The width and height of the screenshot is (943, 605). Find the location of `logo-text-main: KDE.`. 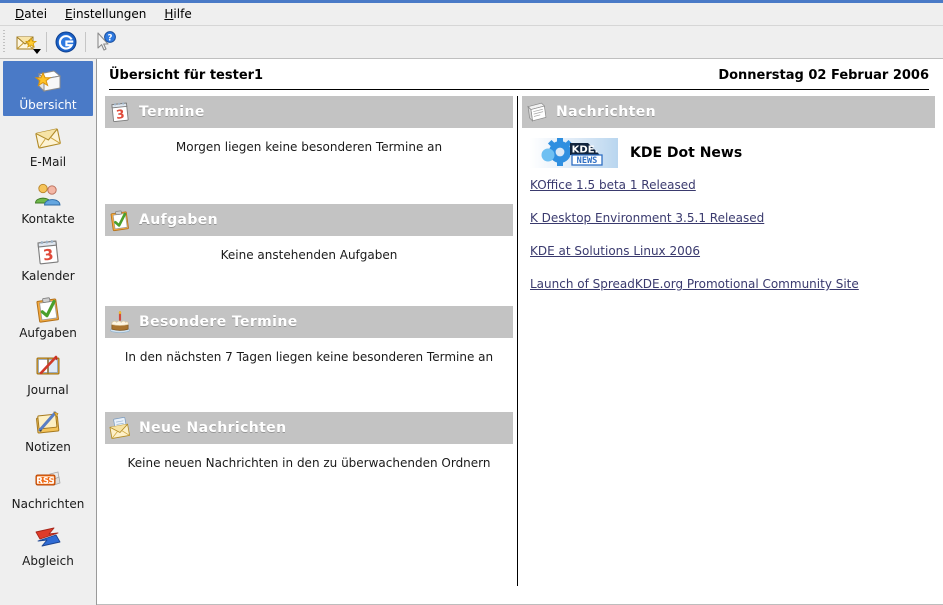

logo-text-main: KDE. is located at coordinates (585, 150).